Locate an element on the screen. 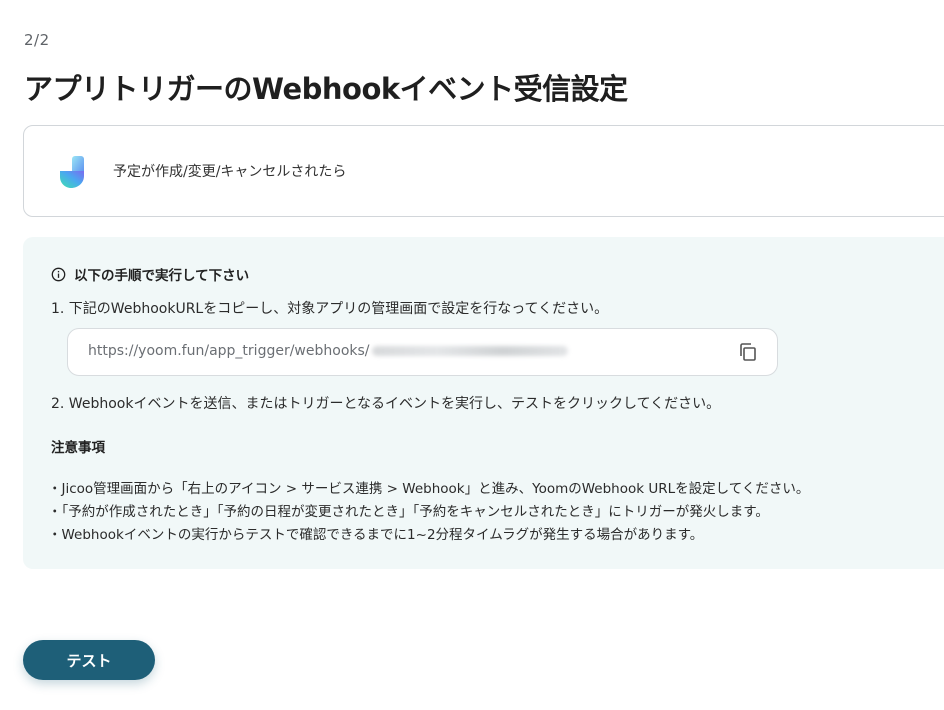 This screenshot has width=944, height=710. test-button: テスト is located at coordinates (89, 660).